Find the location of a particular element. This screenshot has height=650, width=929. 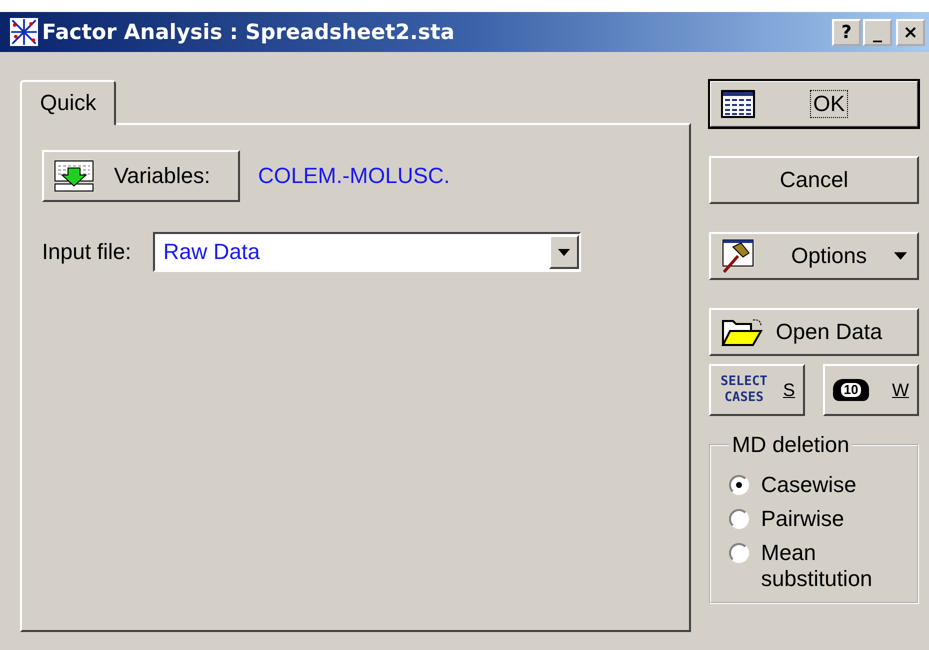

options-button: Options is located at coordinates (814, 256).